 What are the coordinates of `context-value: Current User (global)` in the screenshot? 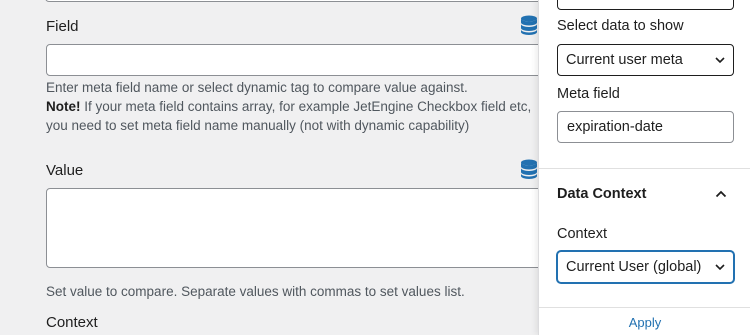 It's located at (634, 267).